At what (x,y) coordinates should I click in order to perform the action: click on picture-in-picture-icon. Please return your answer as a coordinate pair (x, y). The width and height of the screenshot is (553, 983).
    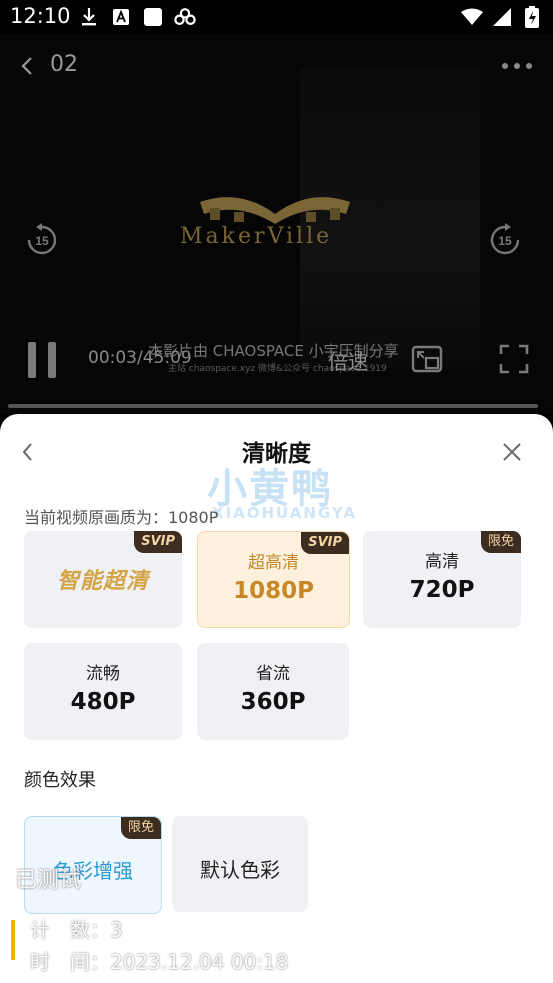
    Looking at the image, I should click on (427, 359).